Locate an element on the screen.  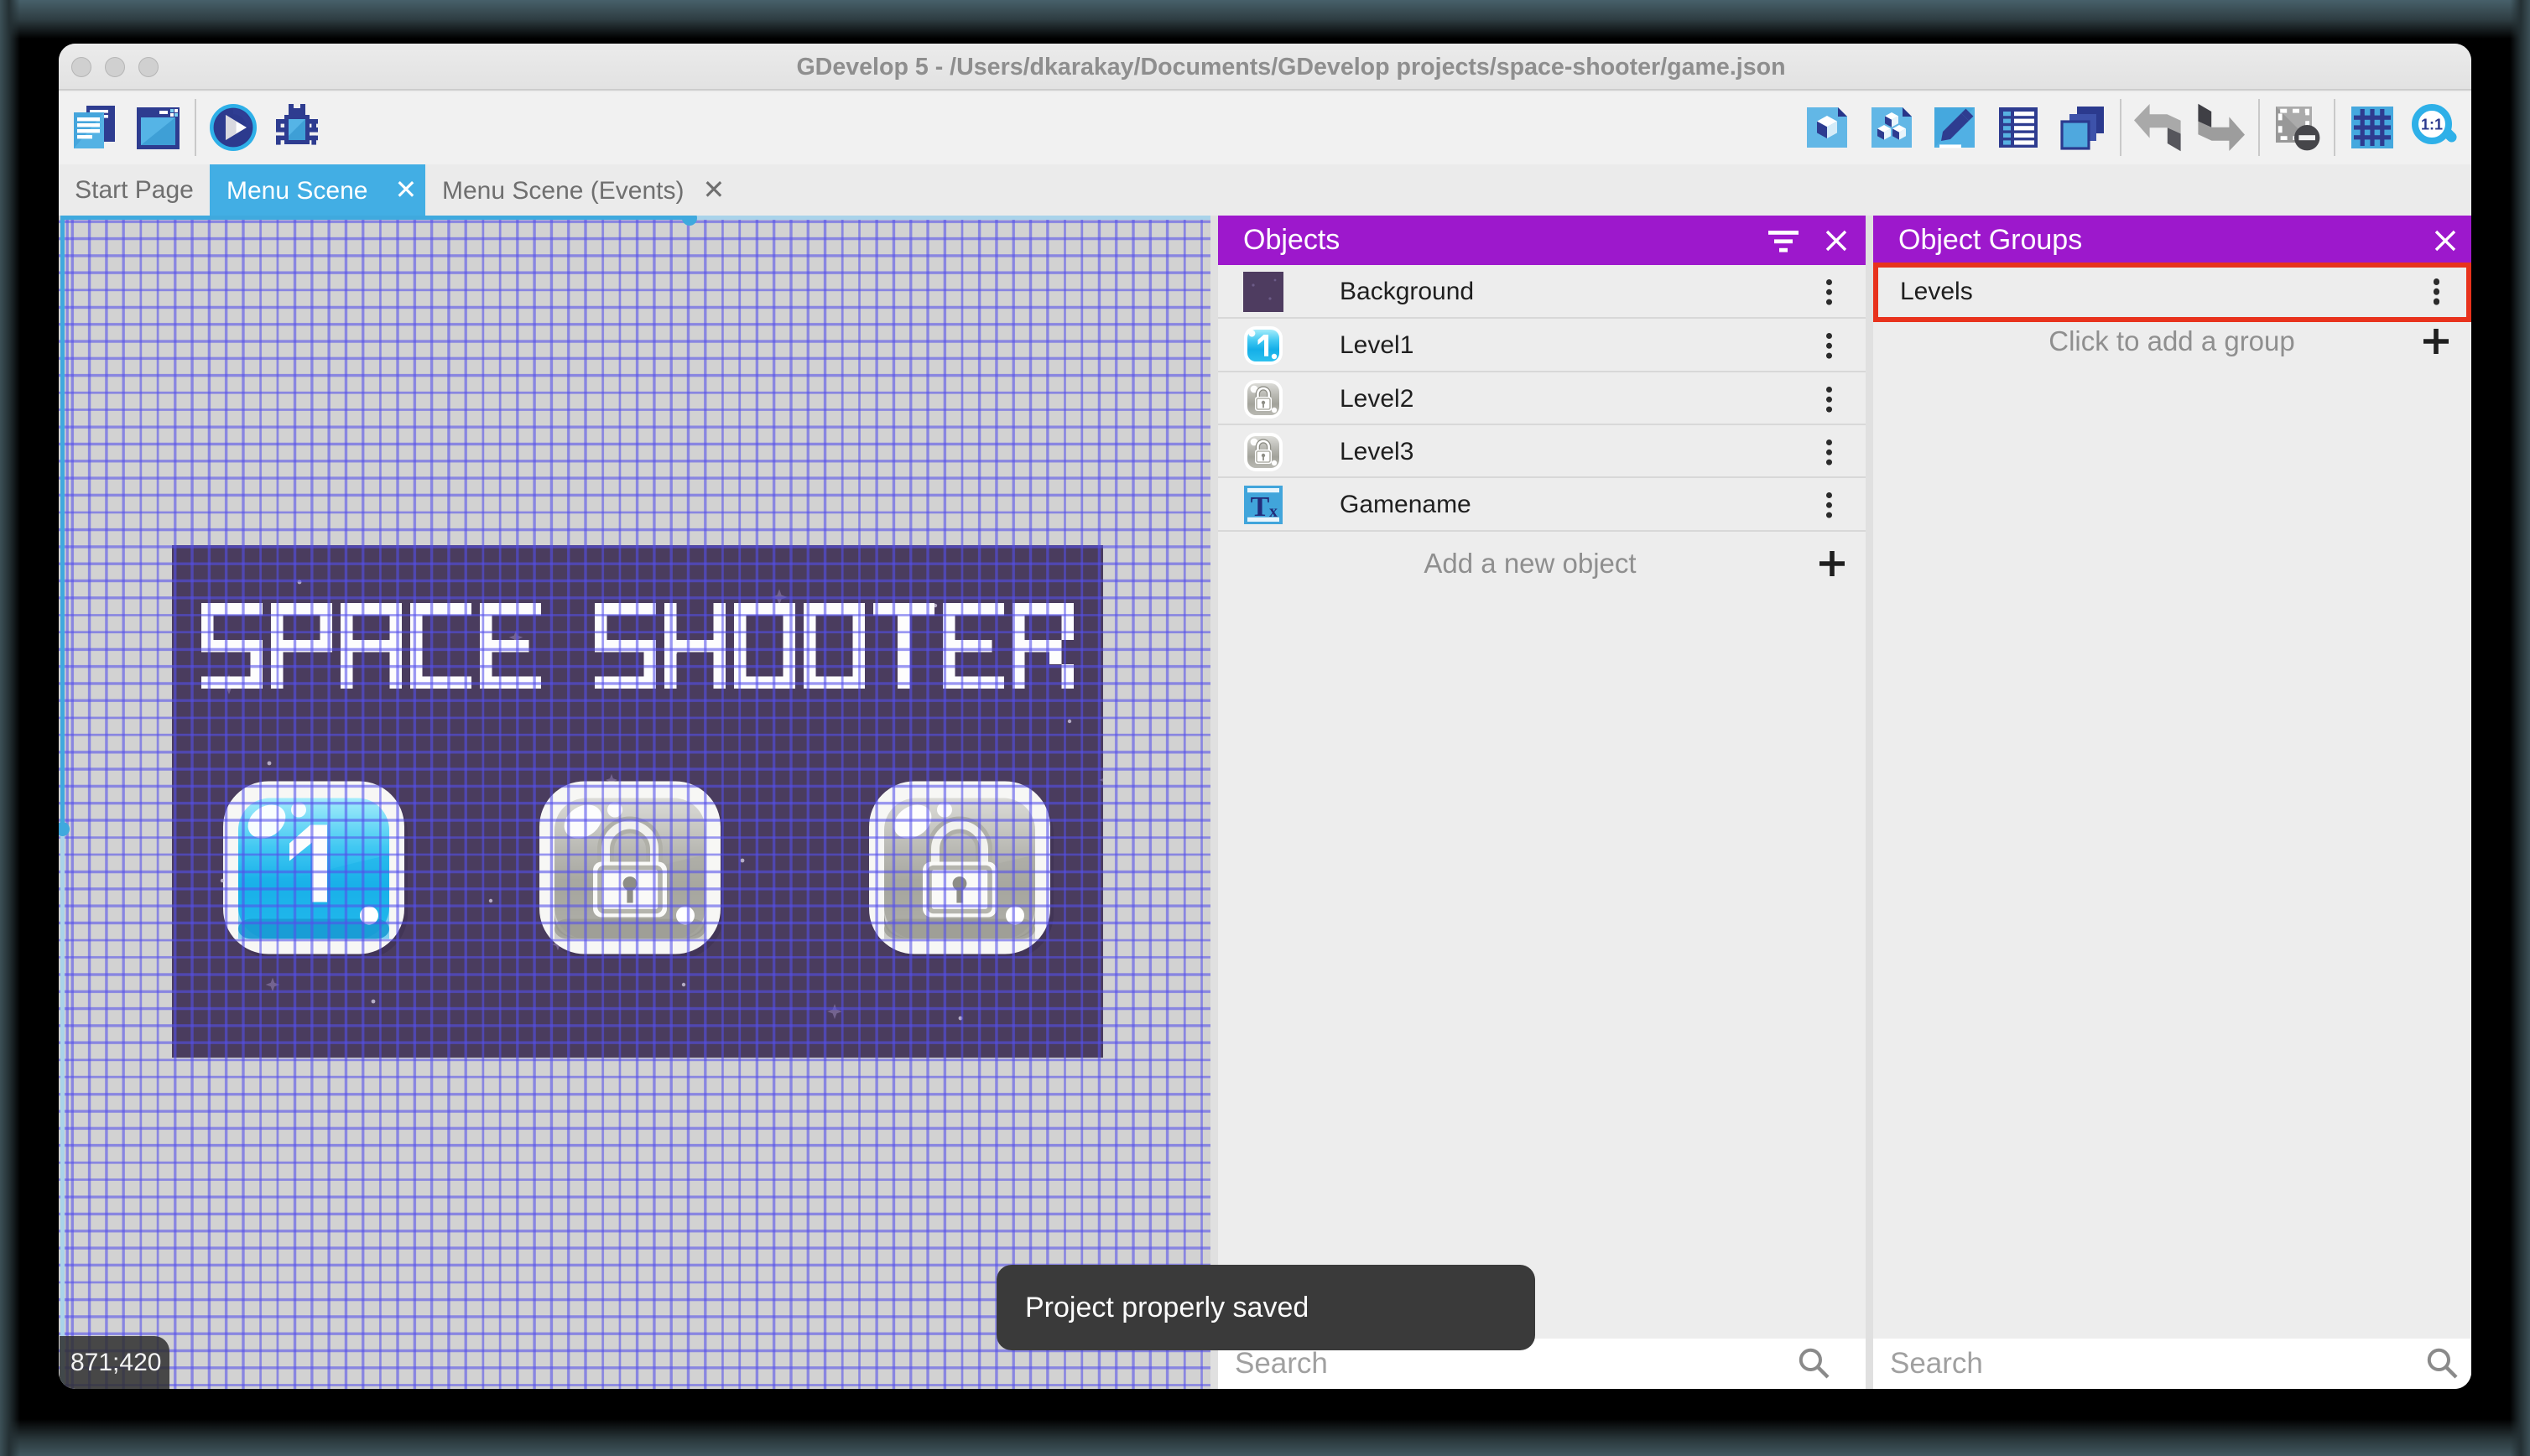
svg-text: x is located at coordinates (1273, 512).